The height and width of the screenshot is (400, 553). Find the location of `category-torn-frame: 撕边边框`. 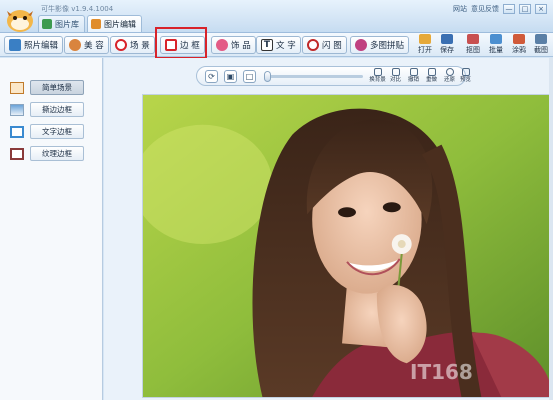

category-torn-frame: 撕边边框 is located at coordinates (47, 109).